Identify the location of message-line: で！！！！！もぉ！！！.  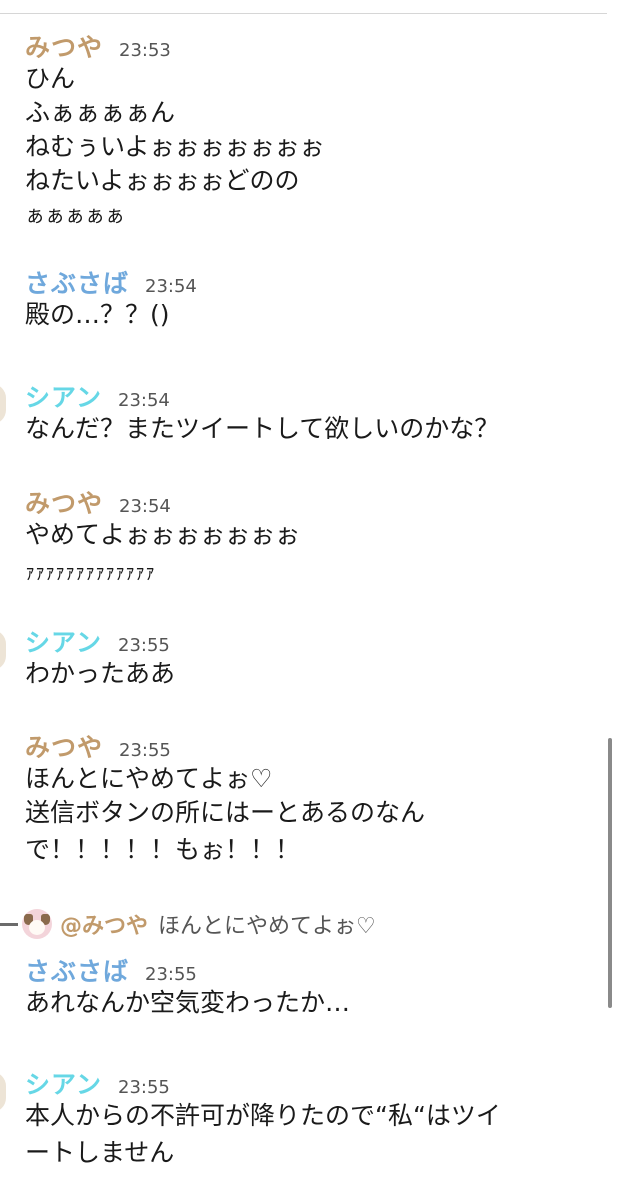
(163, 849).